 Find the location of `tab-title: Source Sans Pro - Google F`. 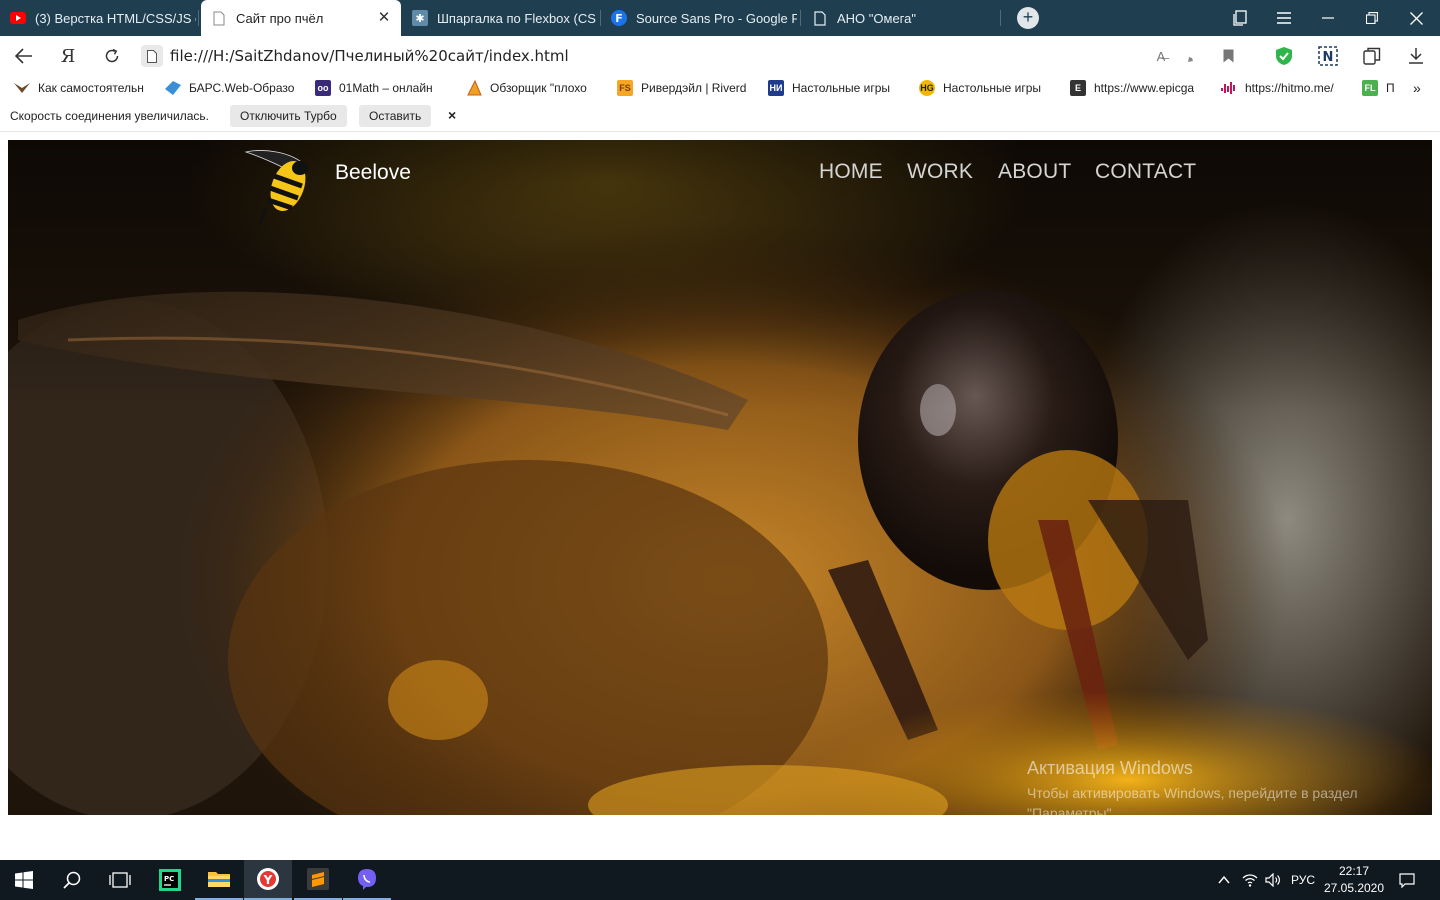

tab-title: Source Sans Pro - Google F is located at coordinates (716, 18).